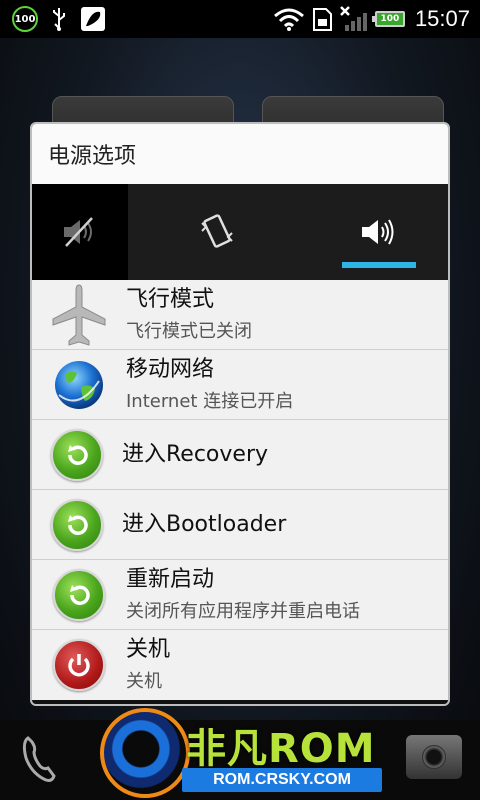 Image resolution: width=480 pixels, height=800 pixels. Describe the element at coordinates (379, 265) in the screenshot. I see `selected-mode-indicator` at that location.